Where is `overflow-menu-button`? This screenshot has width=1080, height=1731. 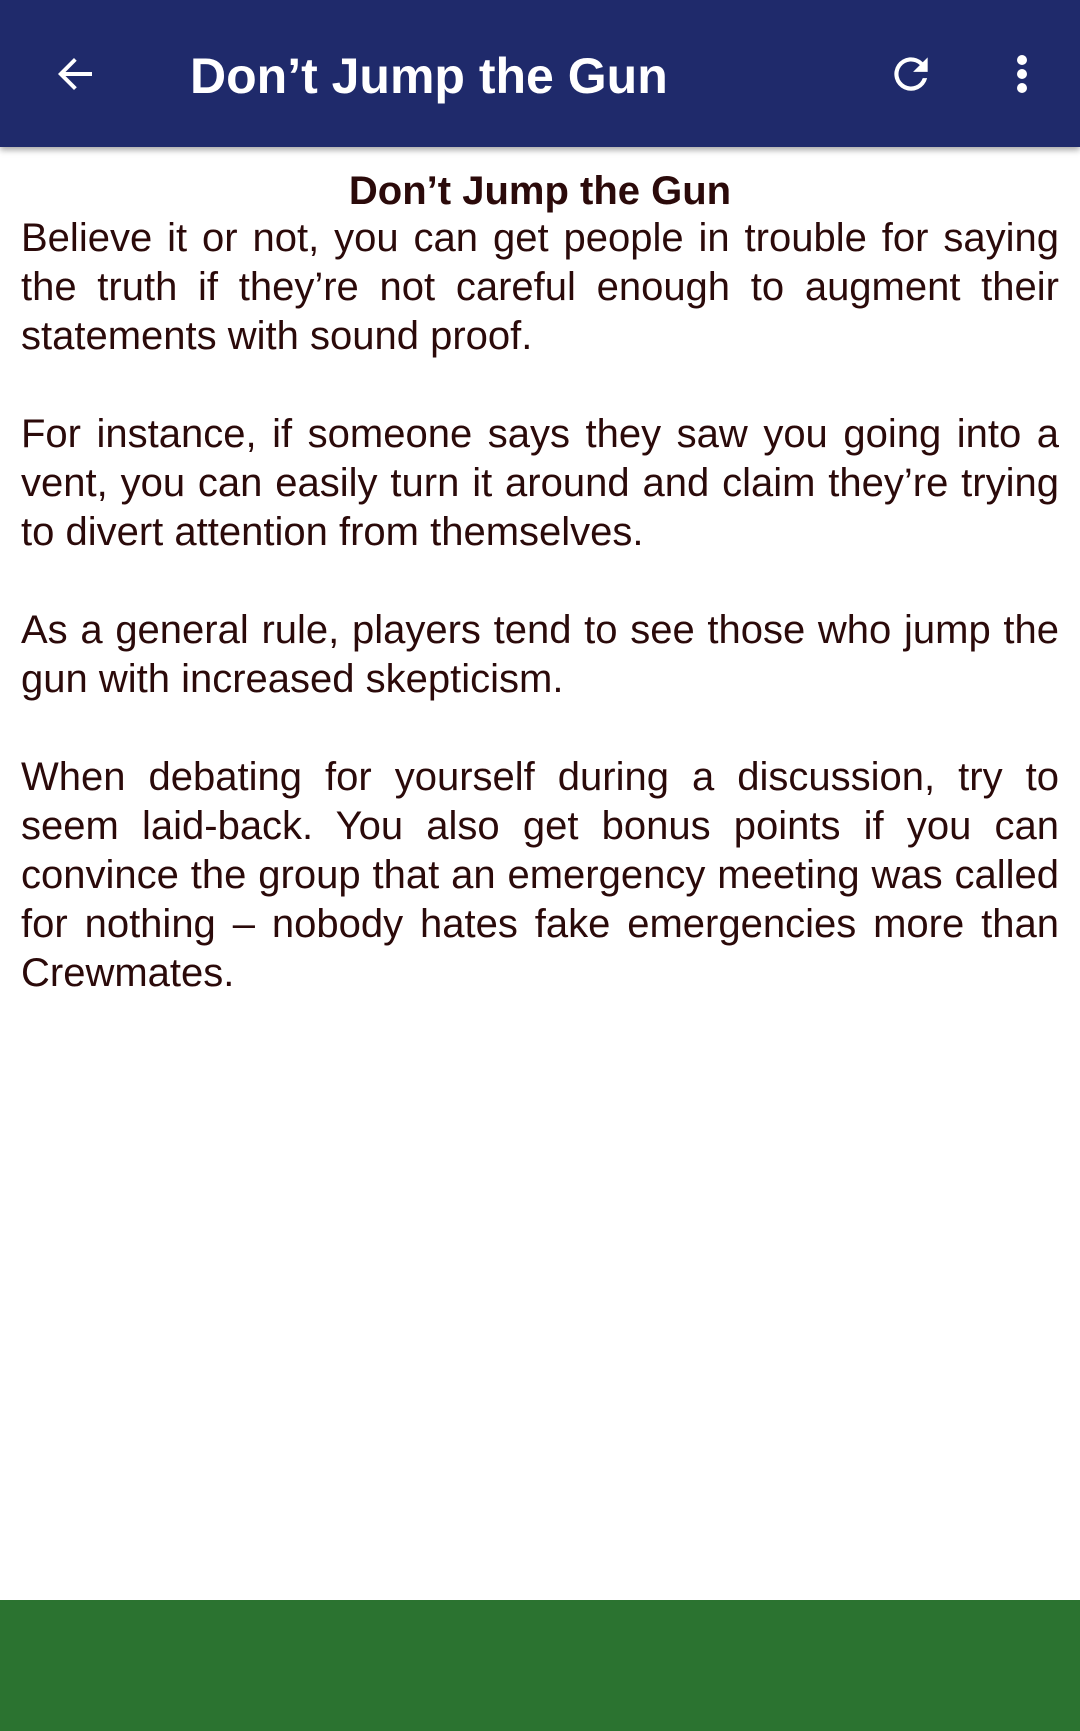 overflow-menu-button is located at coordinates (1022, 74).